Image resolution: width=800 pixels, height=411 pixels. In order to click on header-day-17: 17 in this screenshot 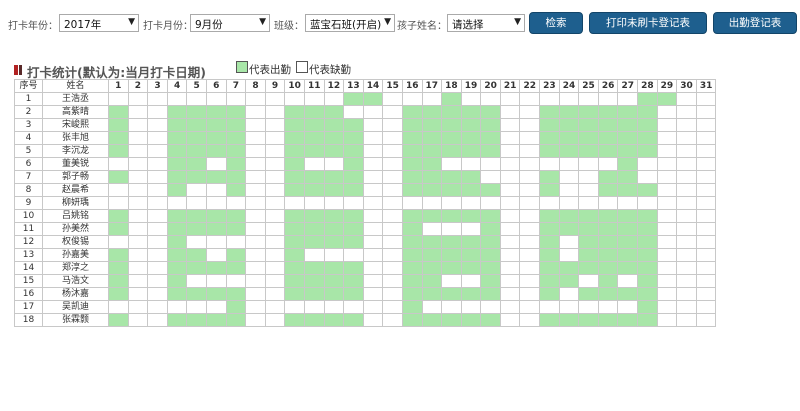, I will do `click(432, 86)`.